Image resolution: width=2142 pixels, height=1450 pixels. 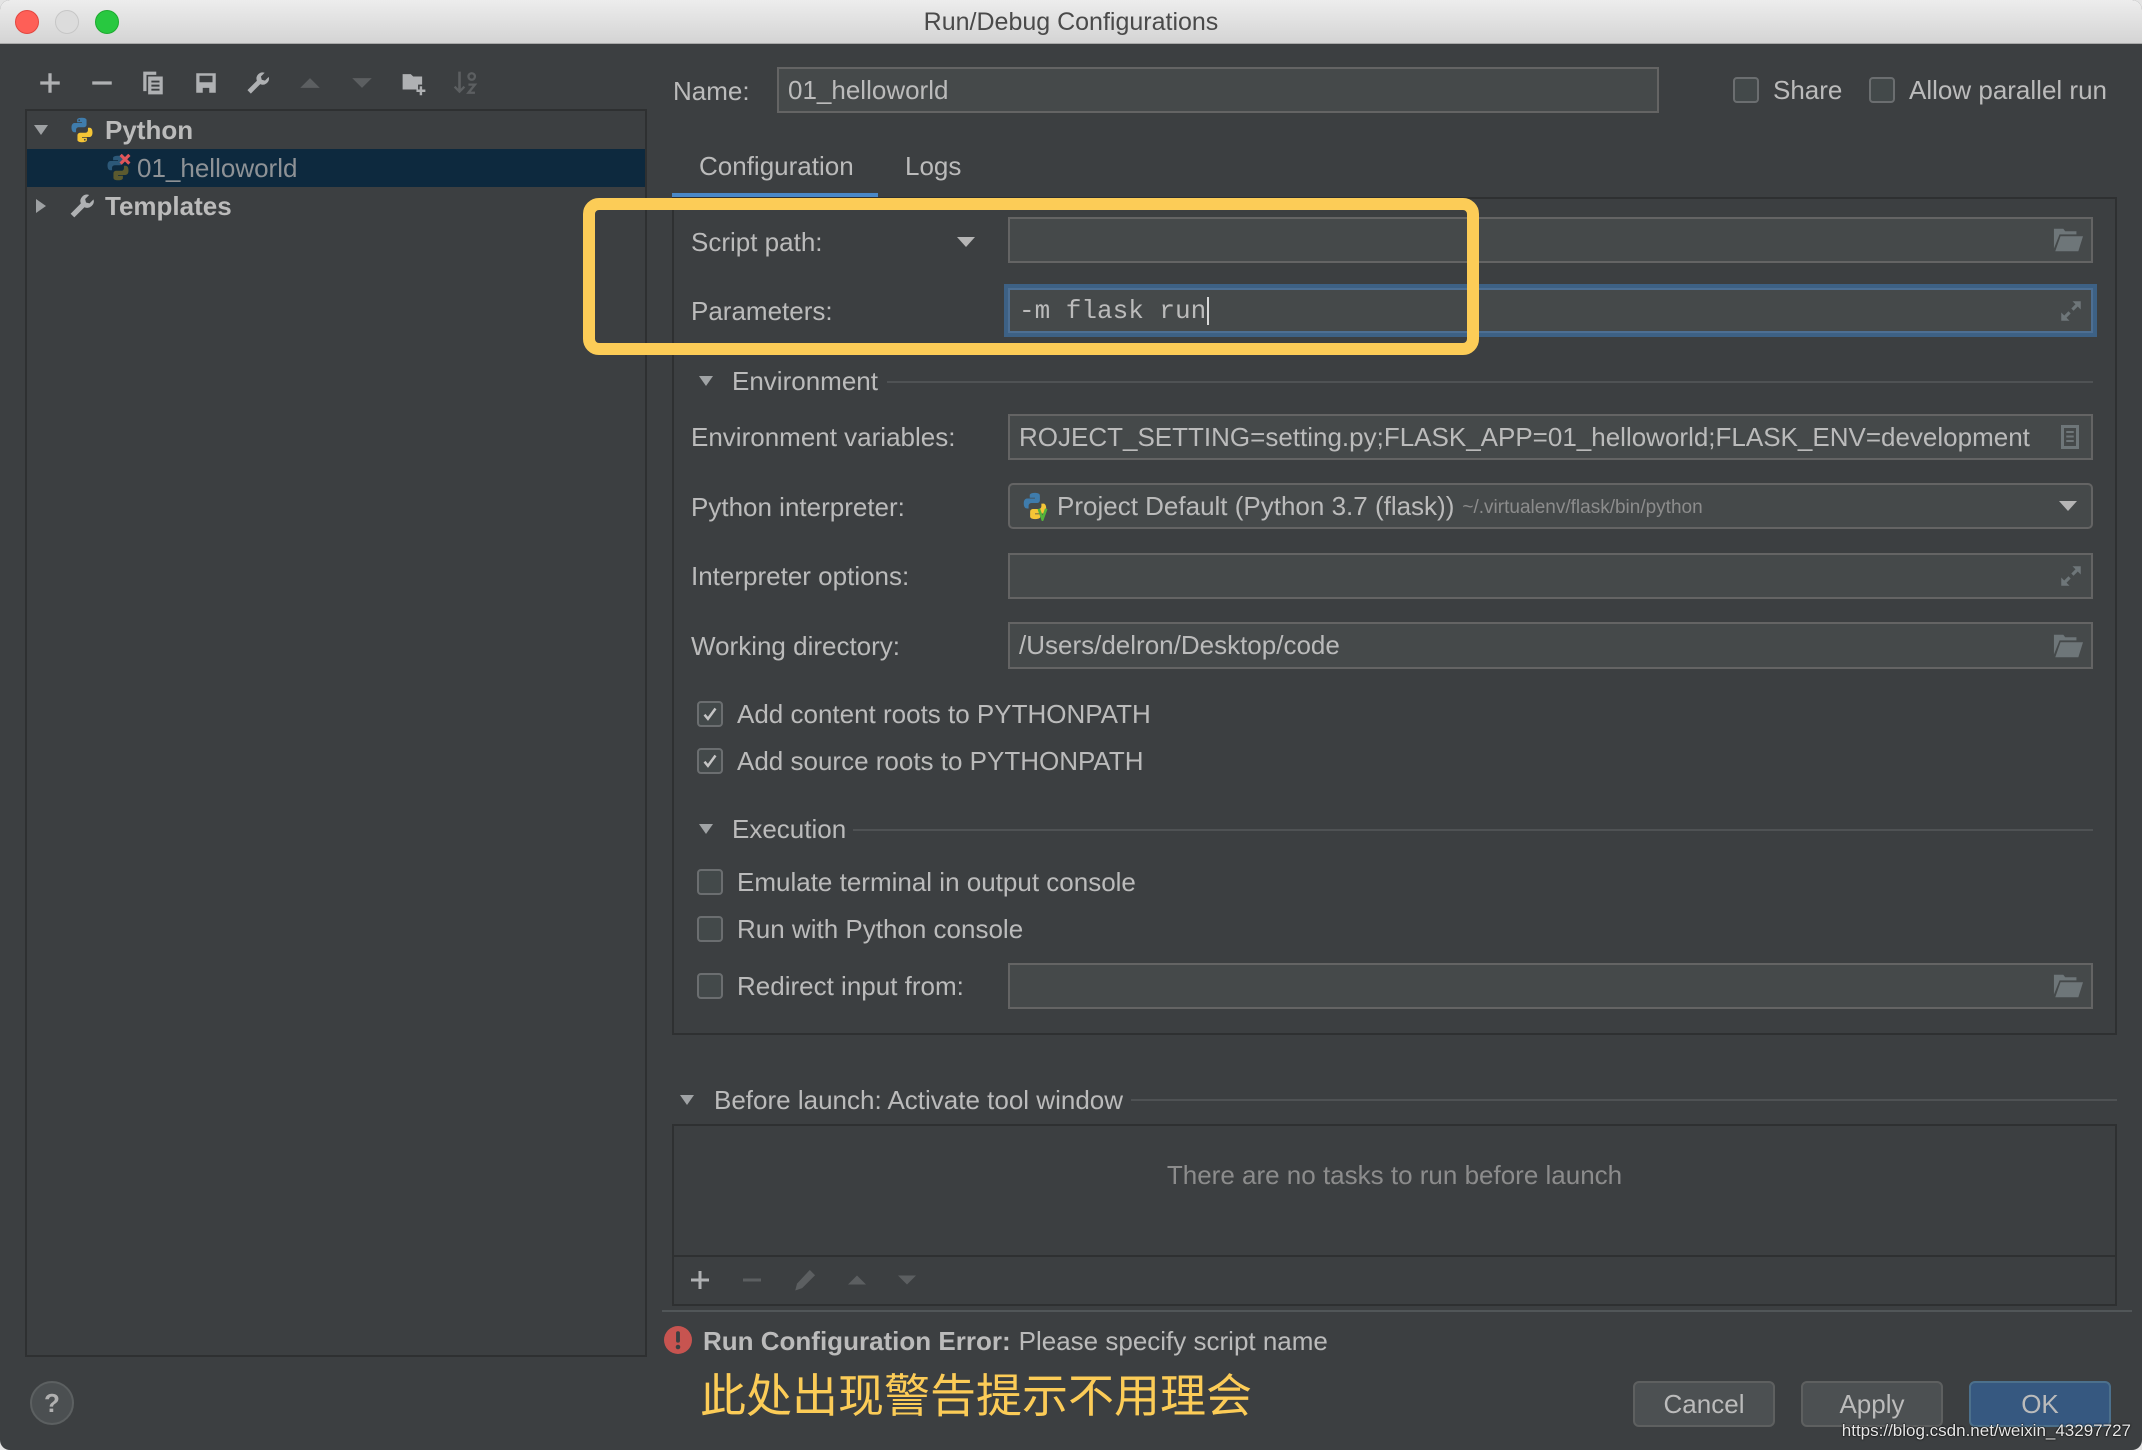 What do you see at coordinates (762, 311) in the screenshot?
I see `parameters-label: Parameters:` at bounding box center [762, 311].